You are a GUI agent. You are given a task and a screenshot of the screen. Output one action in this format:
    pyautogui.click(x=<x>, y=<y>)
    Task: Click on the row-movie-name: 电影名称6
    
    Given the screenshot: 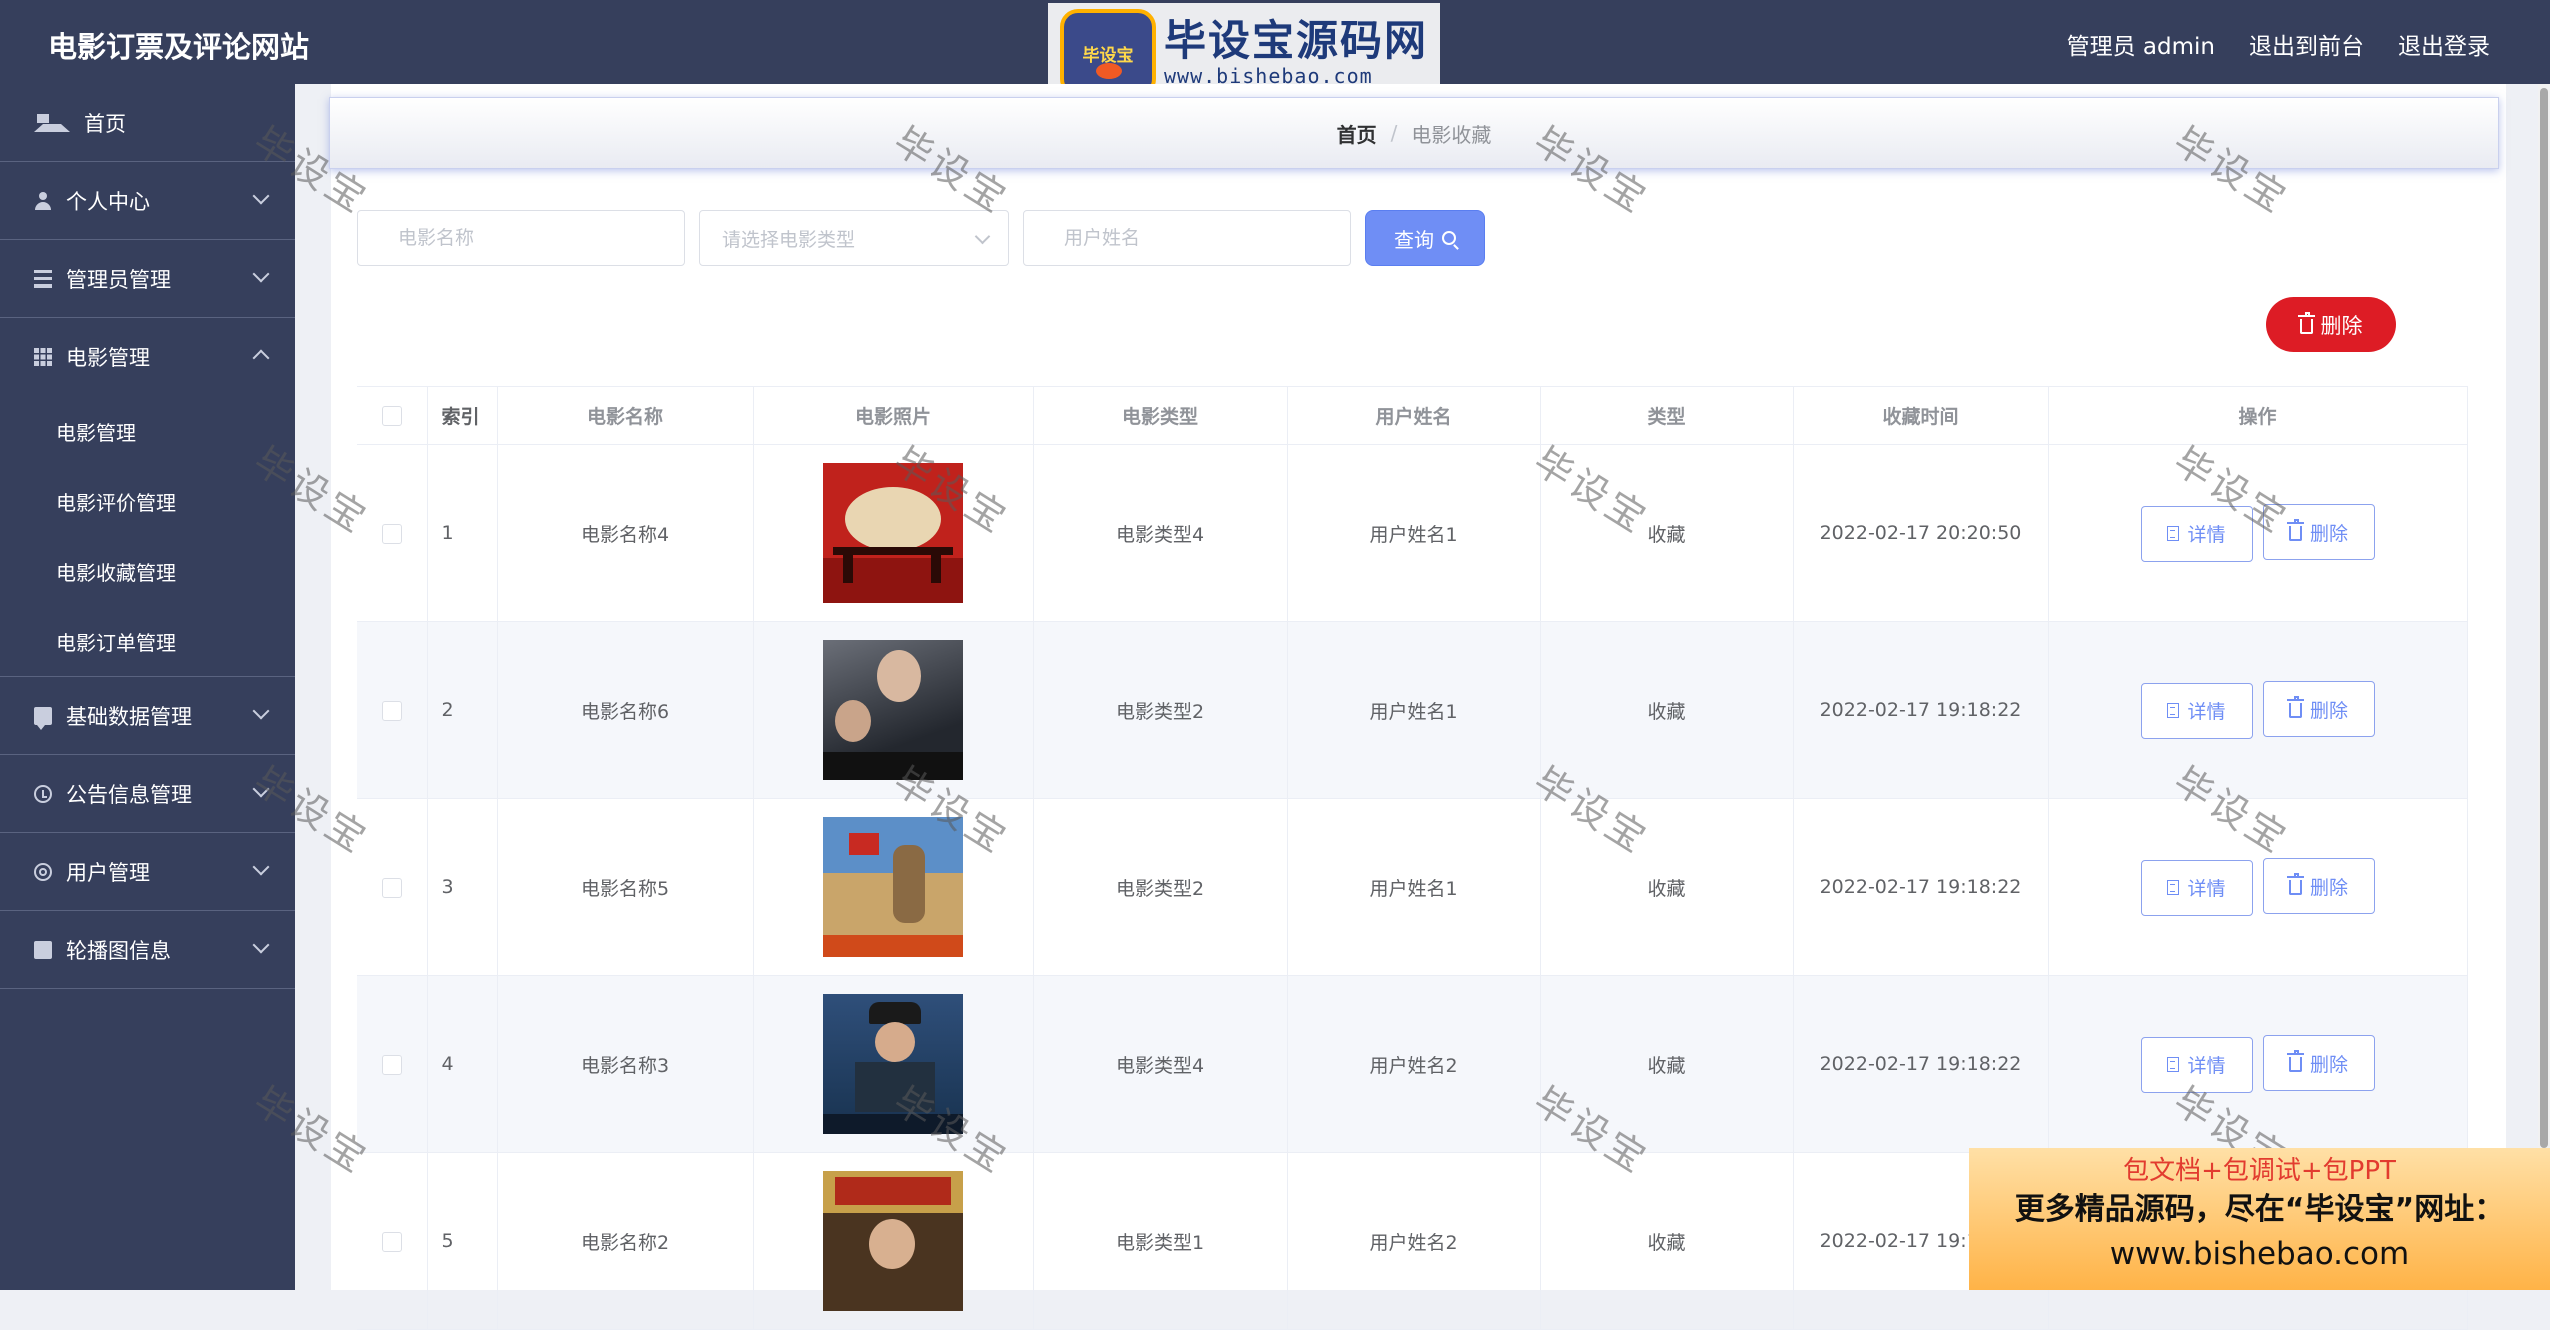 What is the action you would take?
    pyautogui.click(x=625, y=710)
    